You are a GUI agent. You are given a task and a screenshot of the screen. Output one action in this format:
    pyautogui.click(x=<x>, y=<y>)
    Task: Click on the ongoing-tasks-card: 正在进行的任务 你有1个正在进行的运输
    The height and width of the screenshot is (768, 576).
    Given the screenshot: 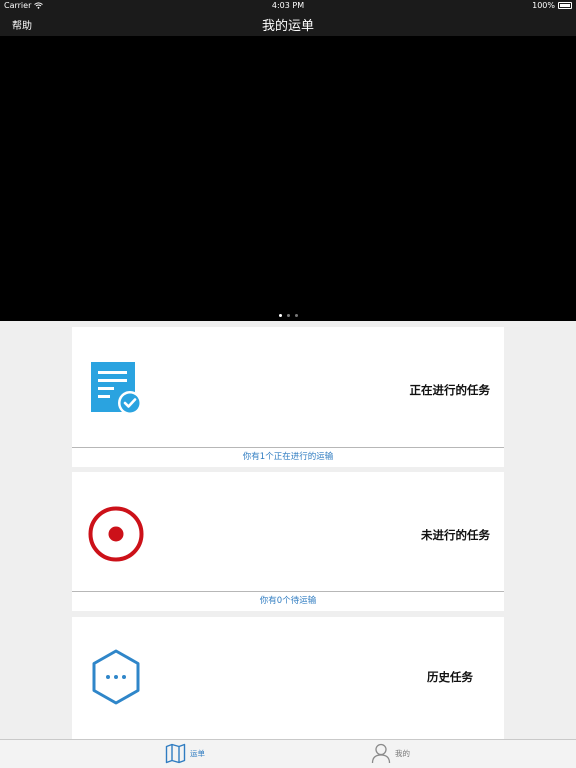 What is the action you would take?
    pyautogui.click(x=288, y=397)
    